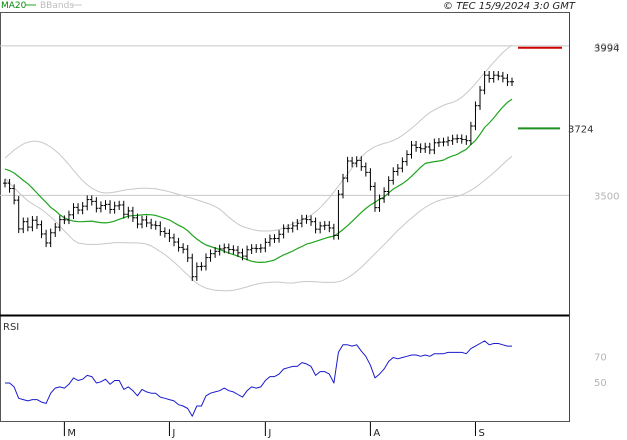 The image size is (627, 440). Describe the element at coordinates (274, 430) in the screenshot. I see `x-axis-ticks: MJJAS` at that location.